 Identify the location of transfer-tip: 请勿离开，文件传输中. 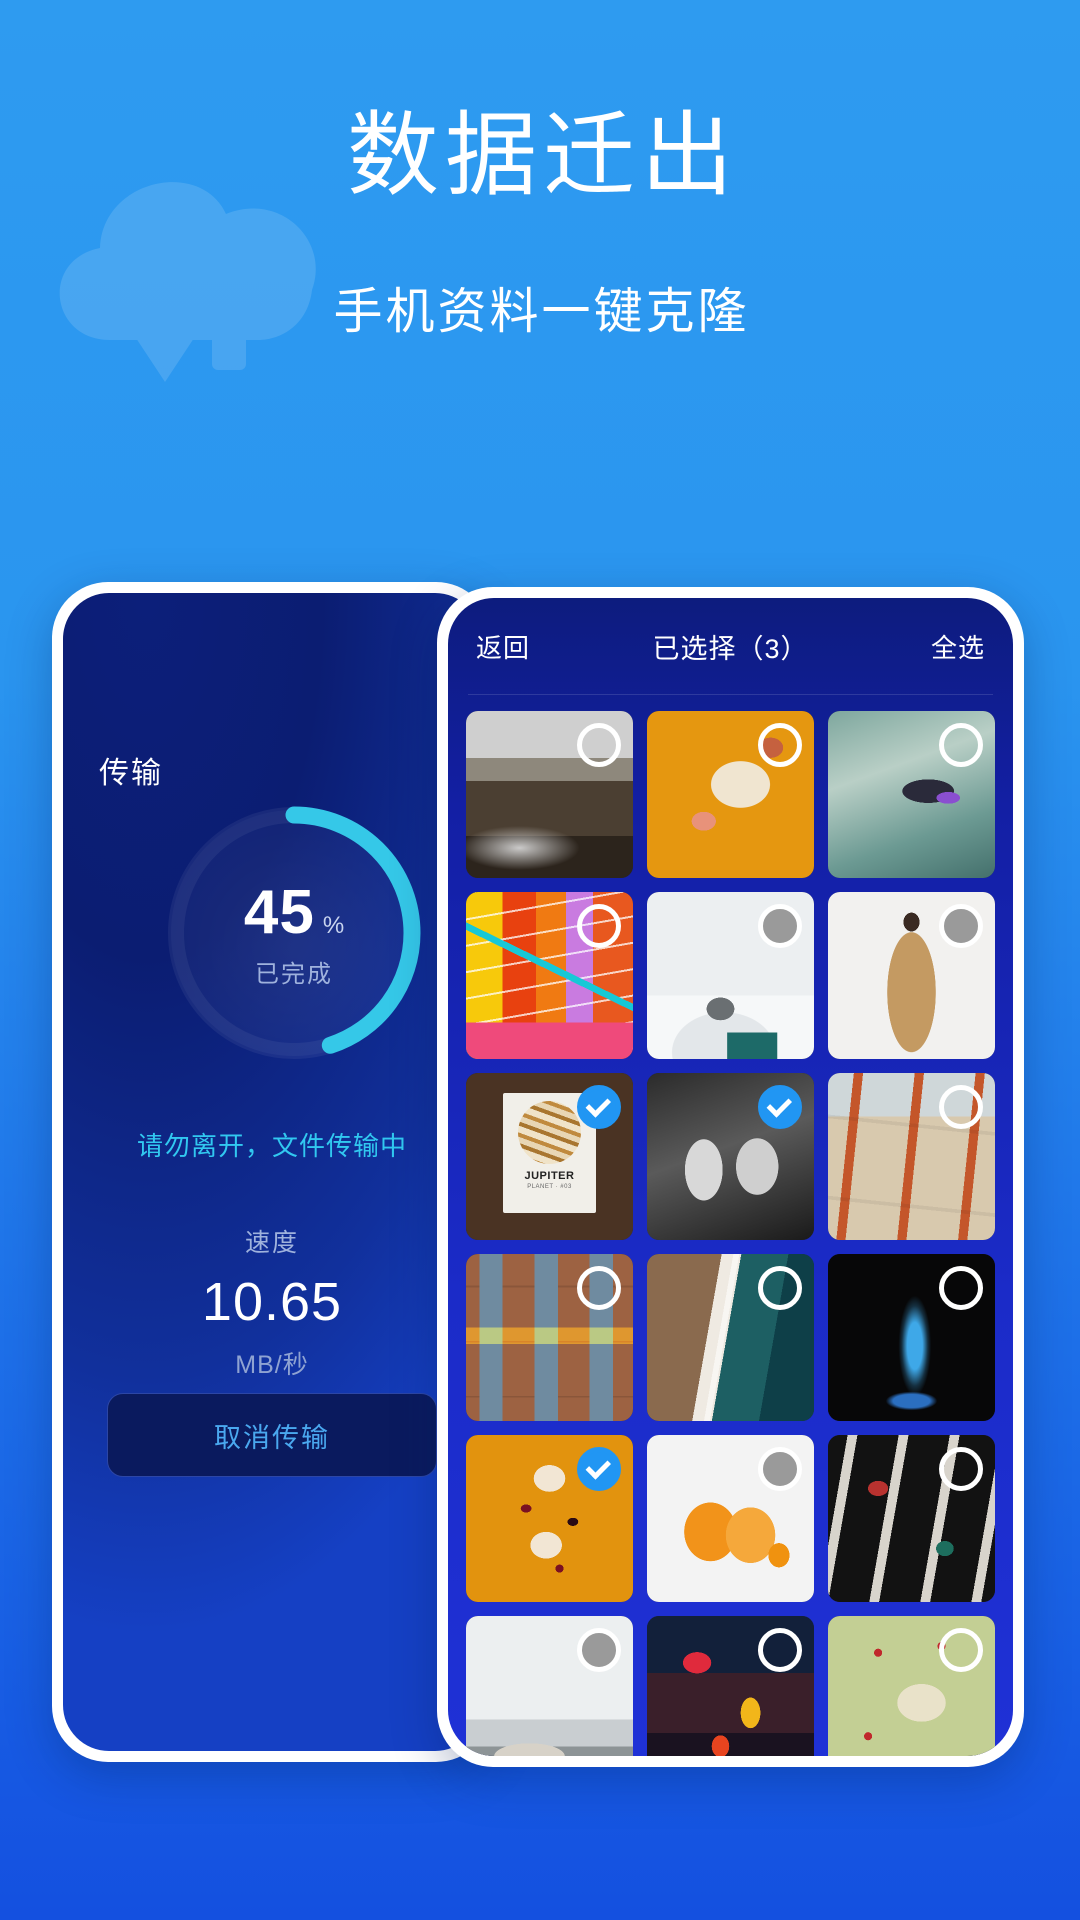
(271, 1146).